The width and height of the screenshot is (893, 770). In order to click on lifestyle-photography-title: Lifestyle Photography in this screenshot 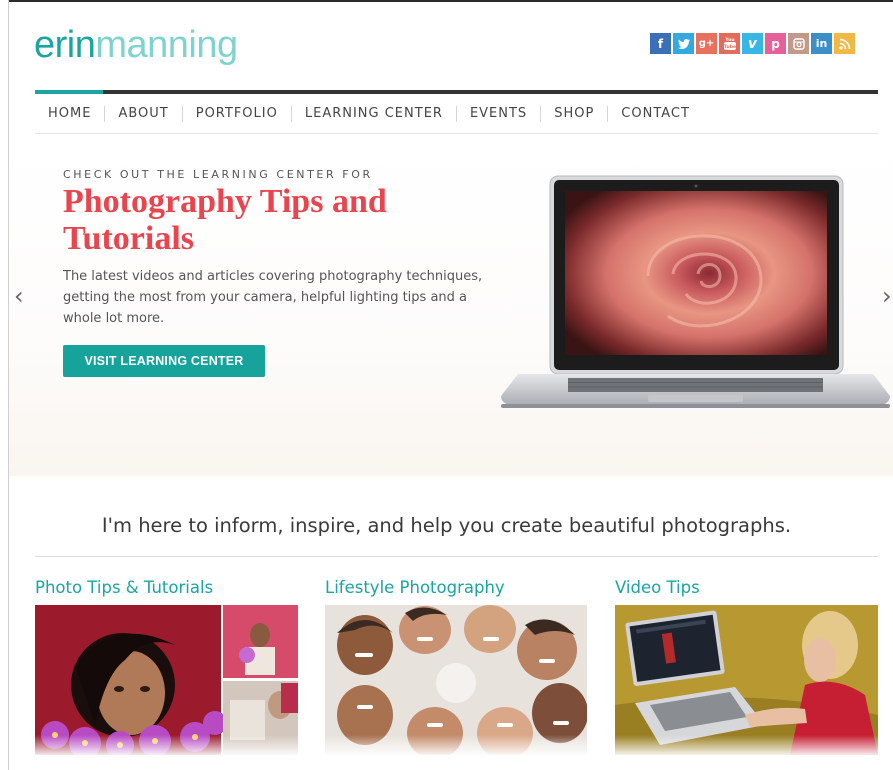, I will do `click(415, 587)`.